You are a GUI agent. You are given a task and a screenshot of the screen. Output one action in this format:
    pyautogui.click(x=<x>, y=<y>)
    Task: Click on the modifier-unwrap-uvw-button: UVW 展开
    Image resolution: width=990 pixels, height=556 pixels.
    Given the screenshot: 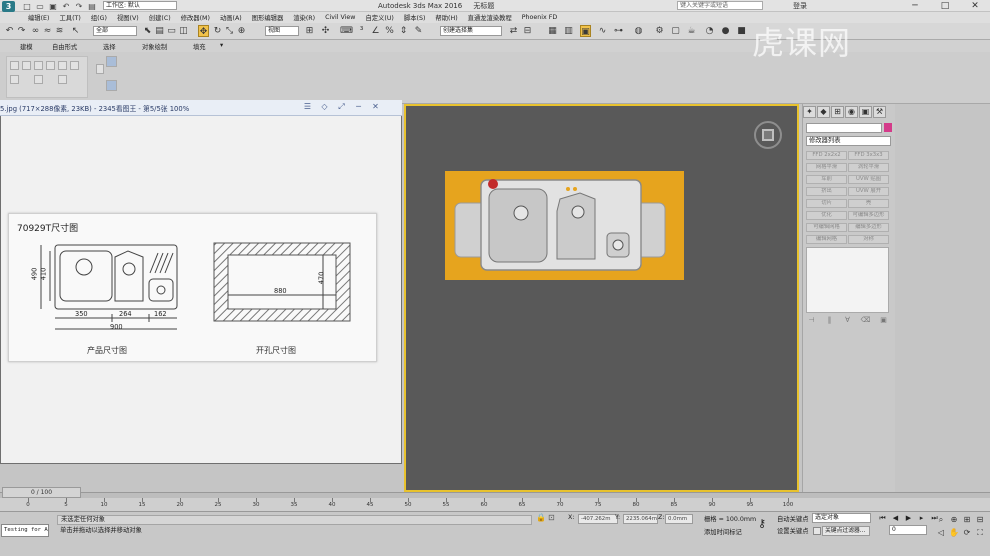 What is the action you would take?
    pyautogui.click(x=868, y=191)
    